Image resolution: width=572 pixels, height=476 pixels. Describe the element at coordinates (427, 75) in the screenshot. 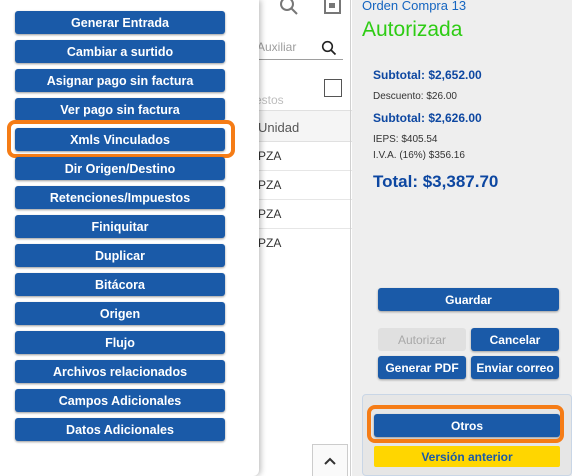

I see `subtotal-1: Subtotal: $2,652.00` at that location.